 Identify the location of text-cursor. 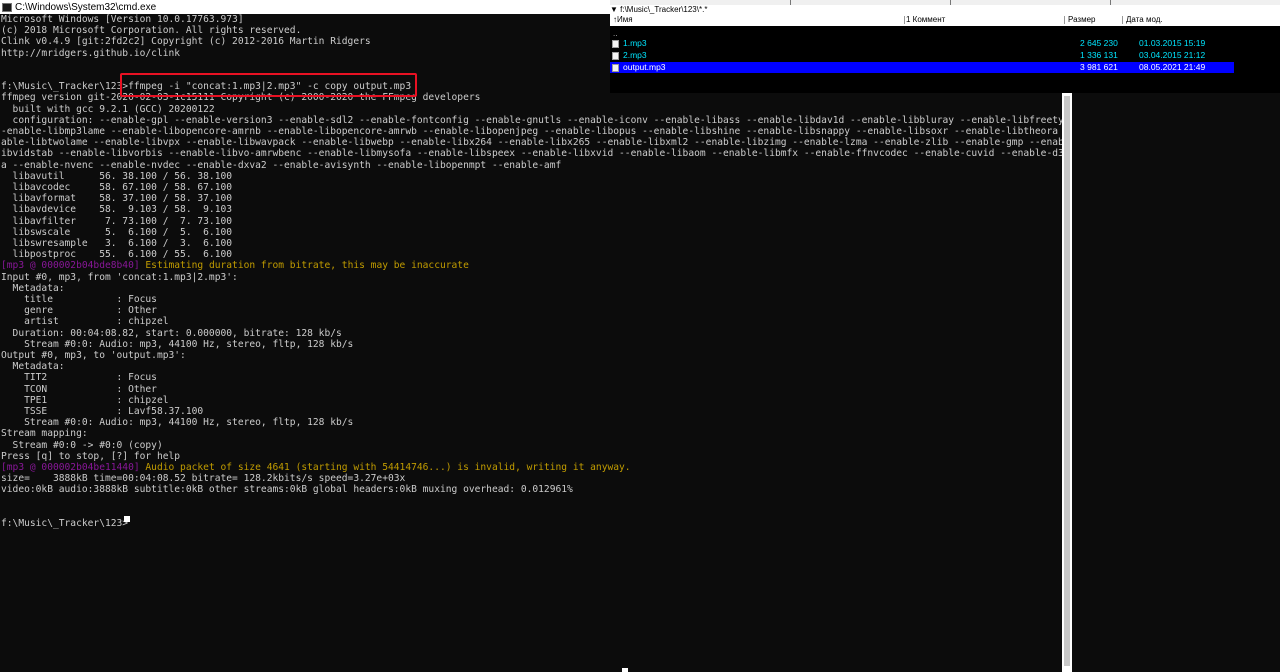
(127, 519).